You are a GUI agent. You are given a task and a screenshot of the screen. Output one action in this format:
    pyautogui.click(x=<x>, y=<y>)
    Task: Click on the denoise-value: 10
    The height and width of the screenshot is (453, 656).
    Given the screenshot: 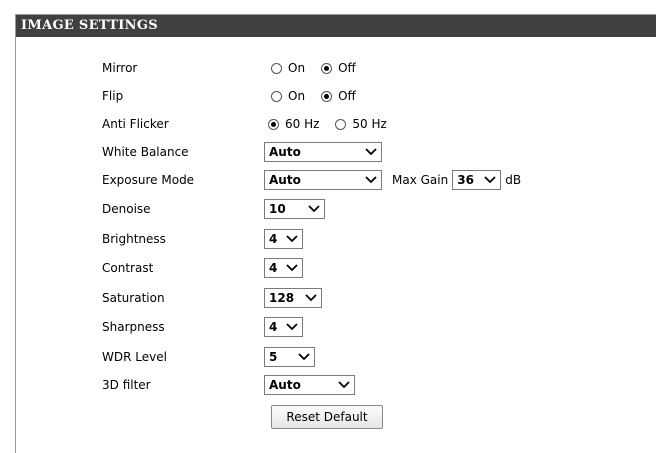 What is the action you would take?
    pyautogui.click(x=277, y=209)
    